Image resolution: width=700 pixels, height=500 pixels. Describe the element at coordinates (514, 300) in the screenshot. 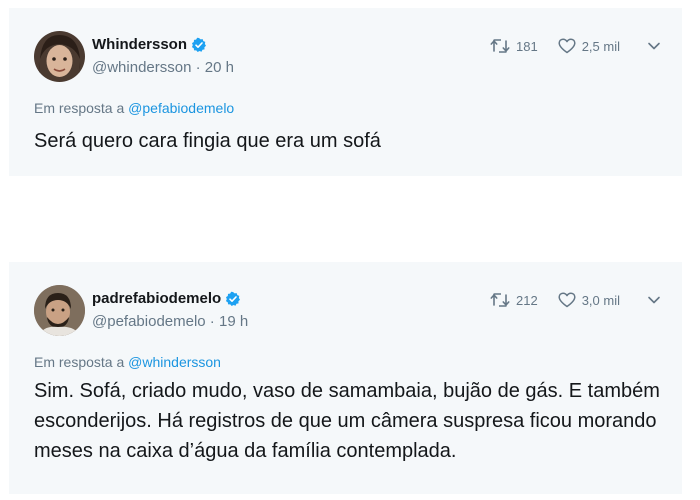

I see `retweet-button: 212` at that location.